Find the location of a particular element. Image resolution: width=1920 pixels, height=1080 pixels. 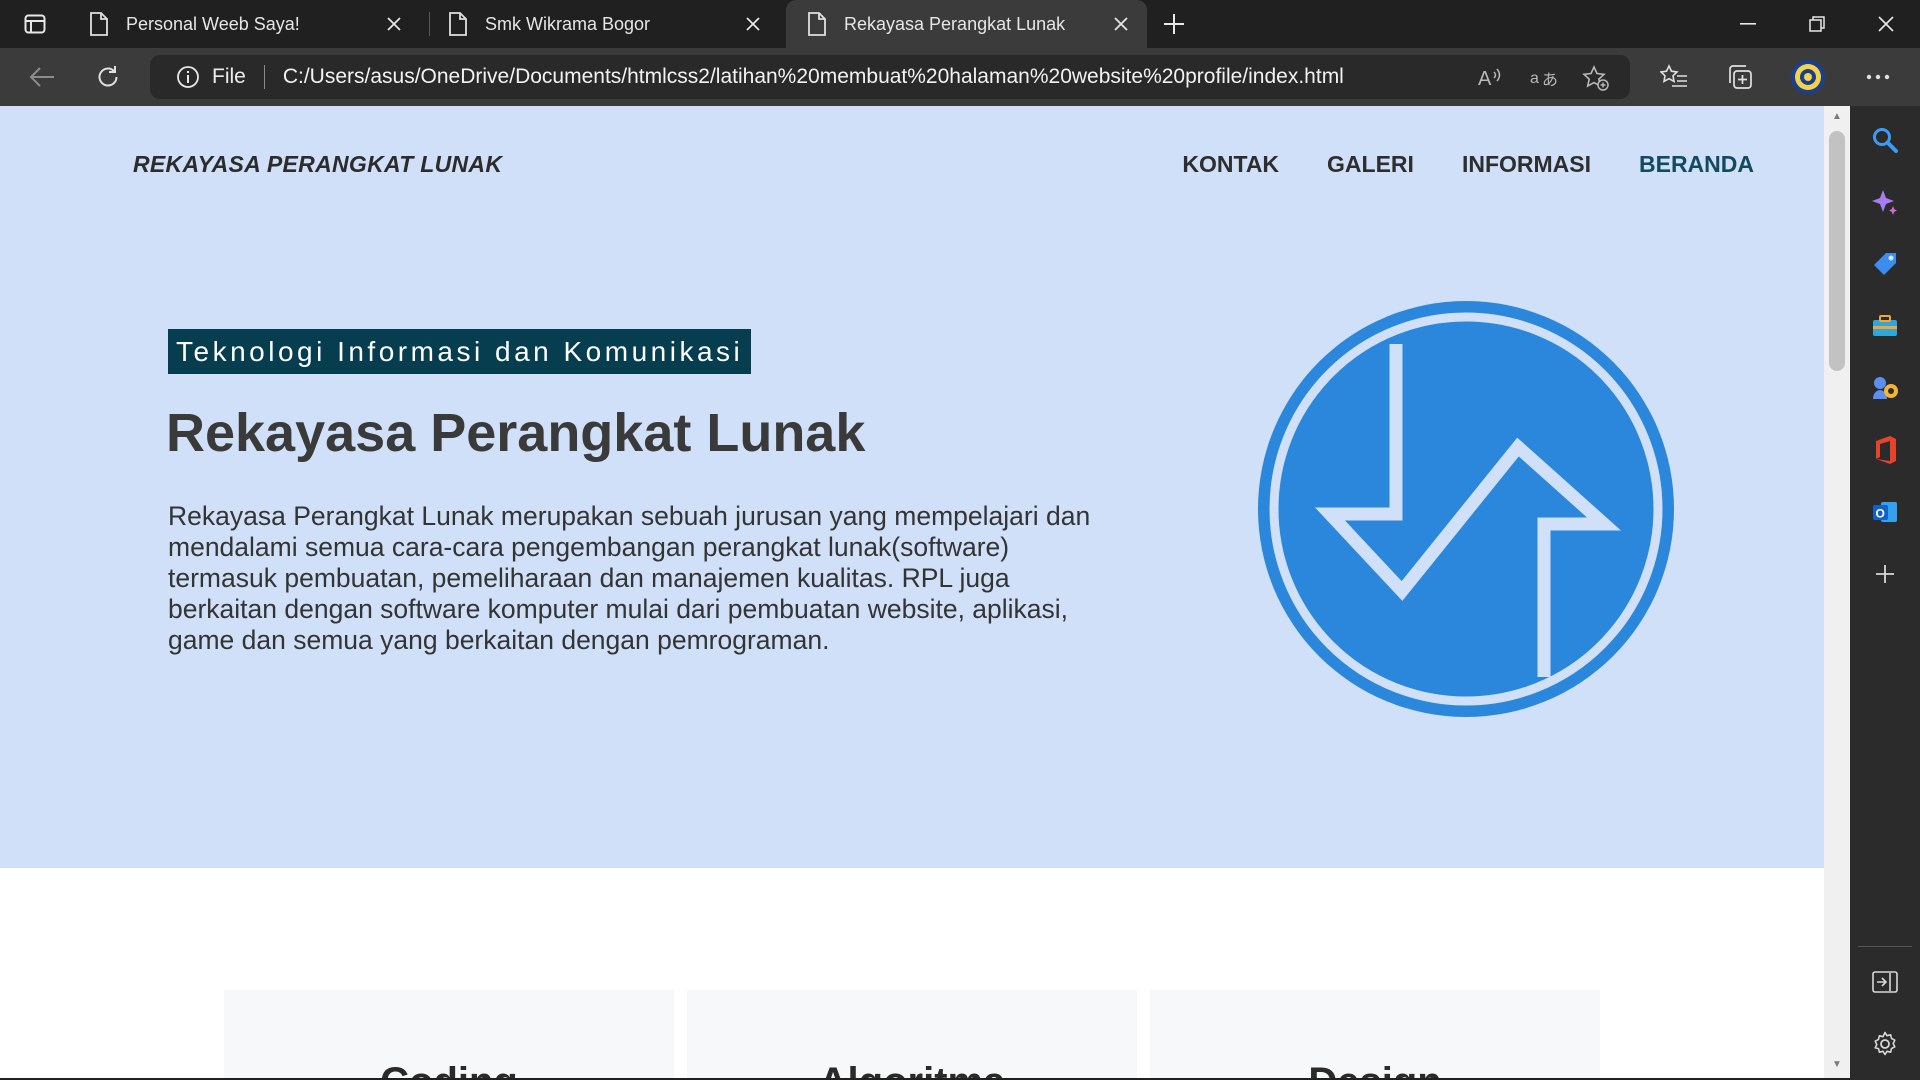

back-arrow-icon is located at coordinates (42, 77).